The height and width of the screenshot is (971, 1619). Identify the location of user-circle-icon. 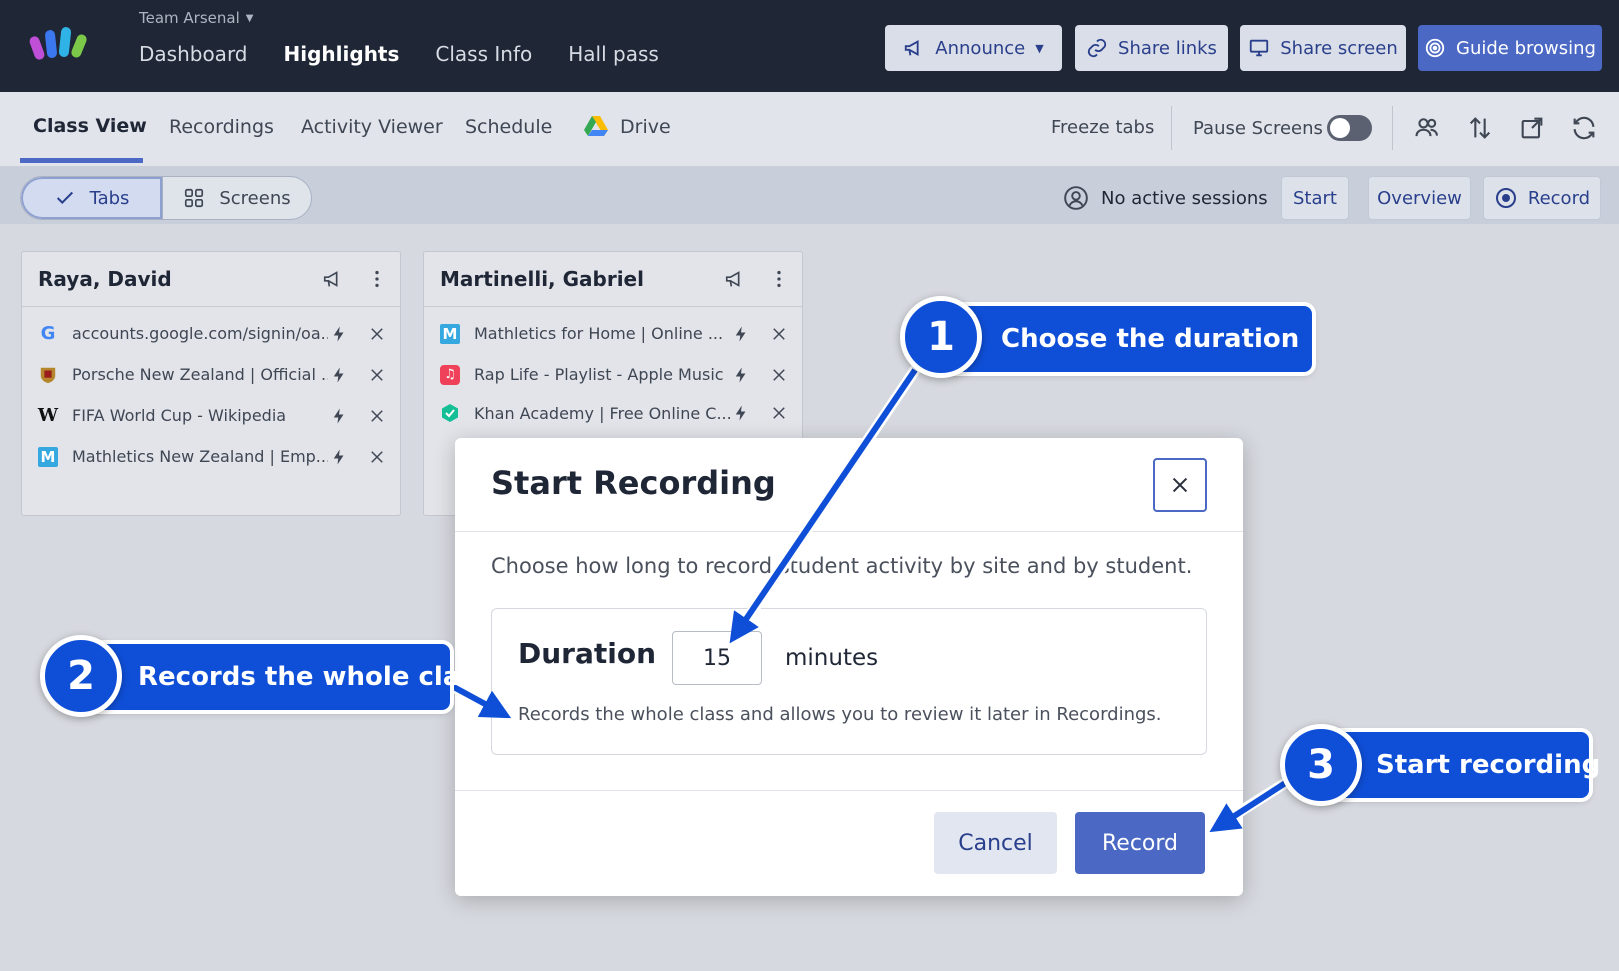
(1076, 198).